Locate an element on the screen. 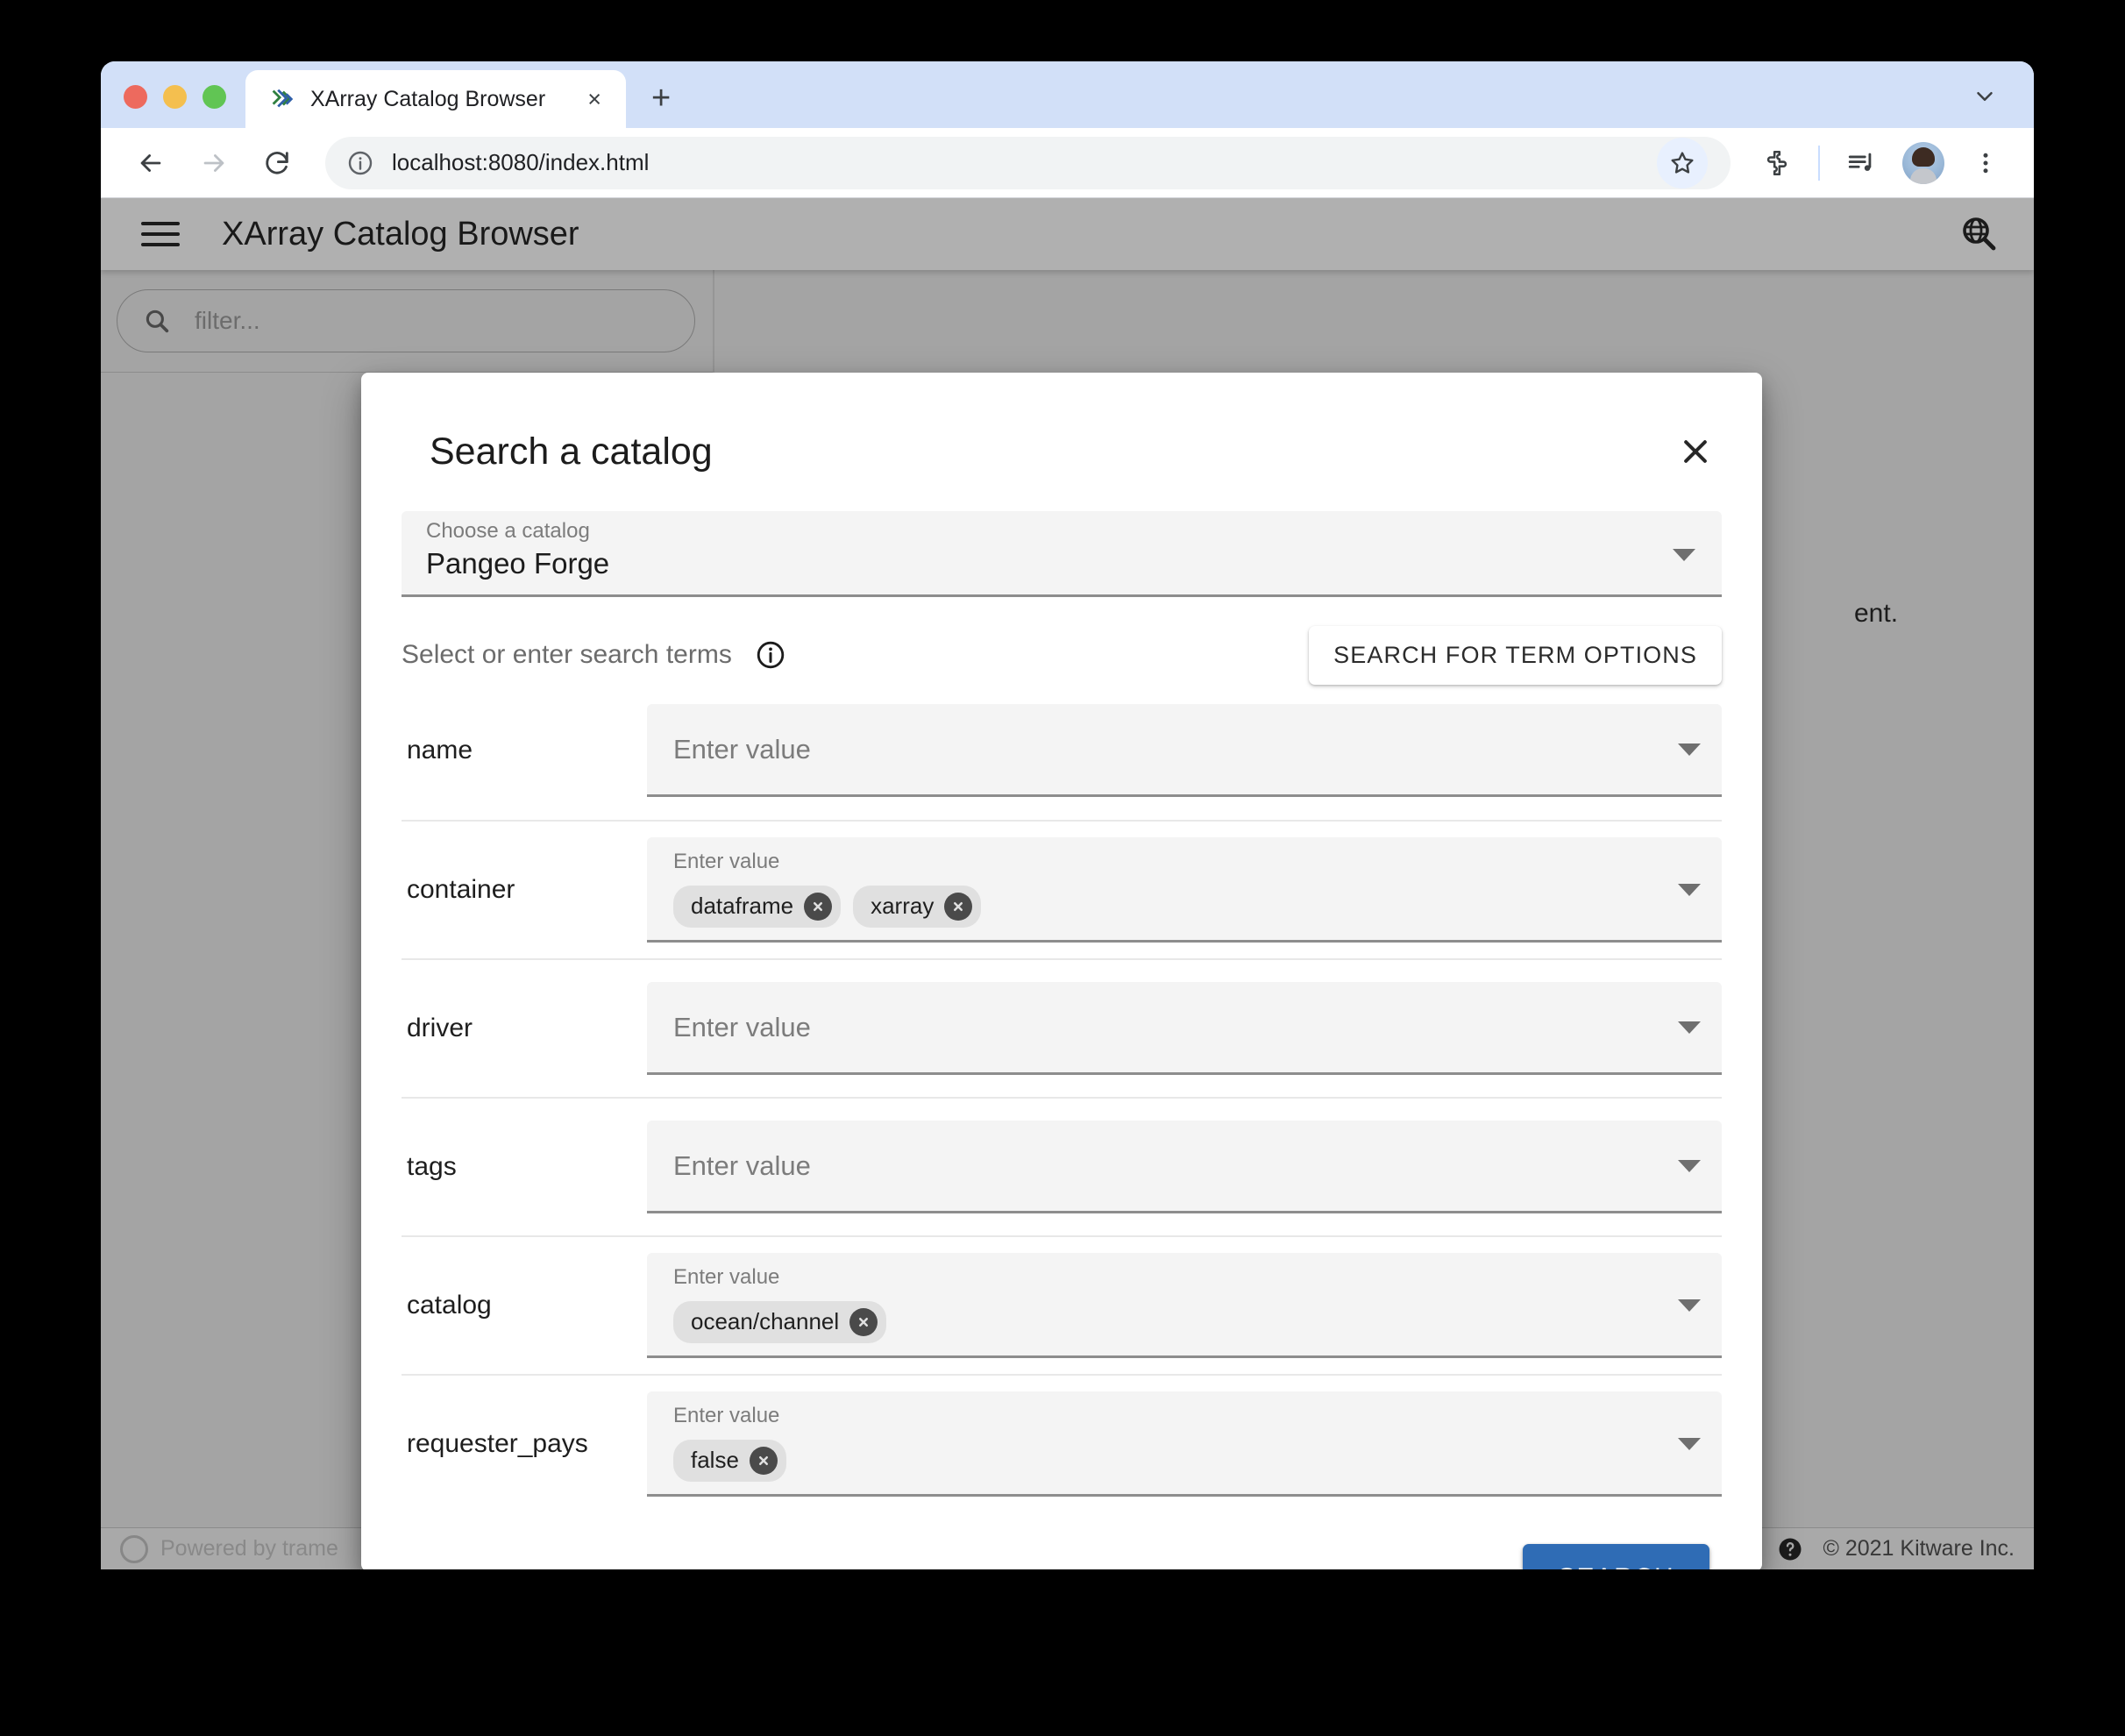 The image size is (2125, 1736). forward-arrow-icon is located at coordinates (214, 163).